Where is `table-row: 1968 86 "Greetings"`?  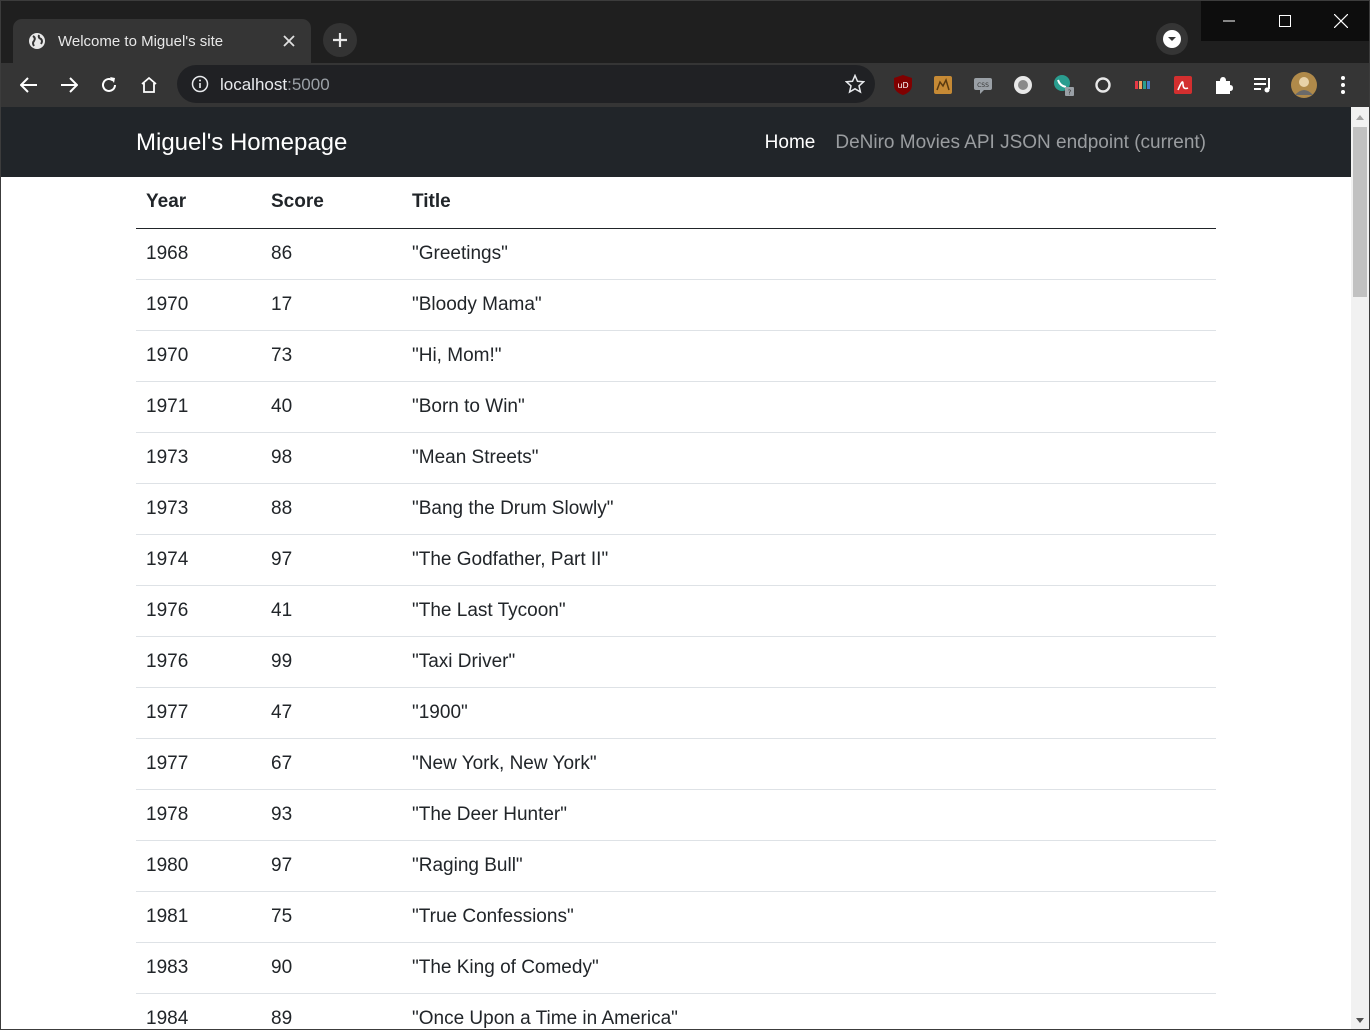
table-row: 1968 86 "Greetings" is located at coordinates (676, 254).